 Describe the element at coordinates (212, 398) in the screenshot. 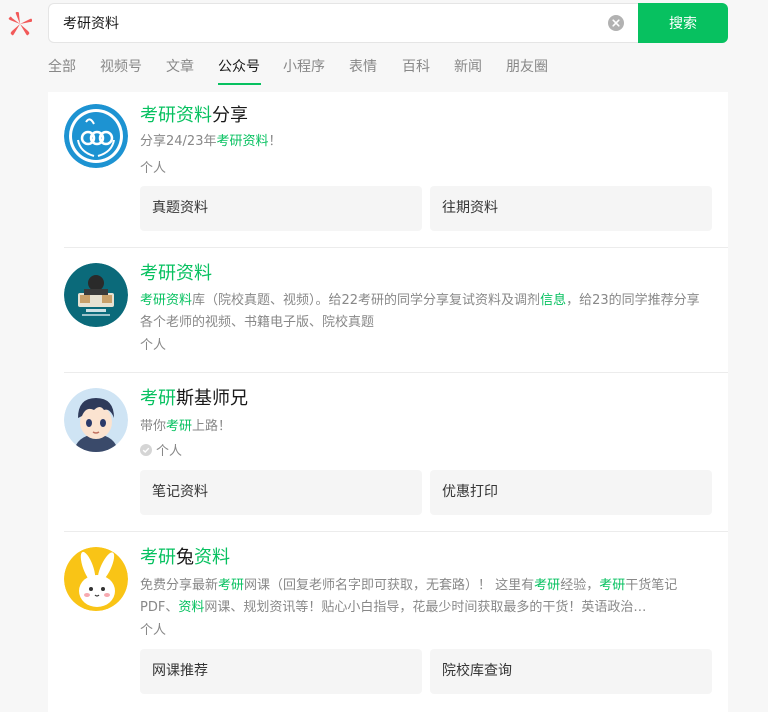

I see `title-text: 斯基师兄` at that location.